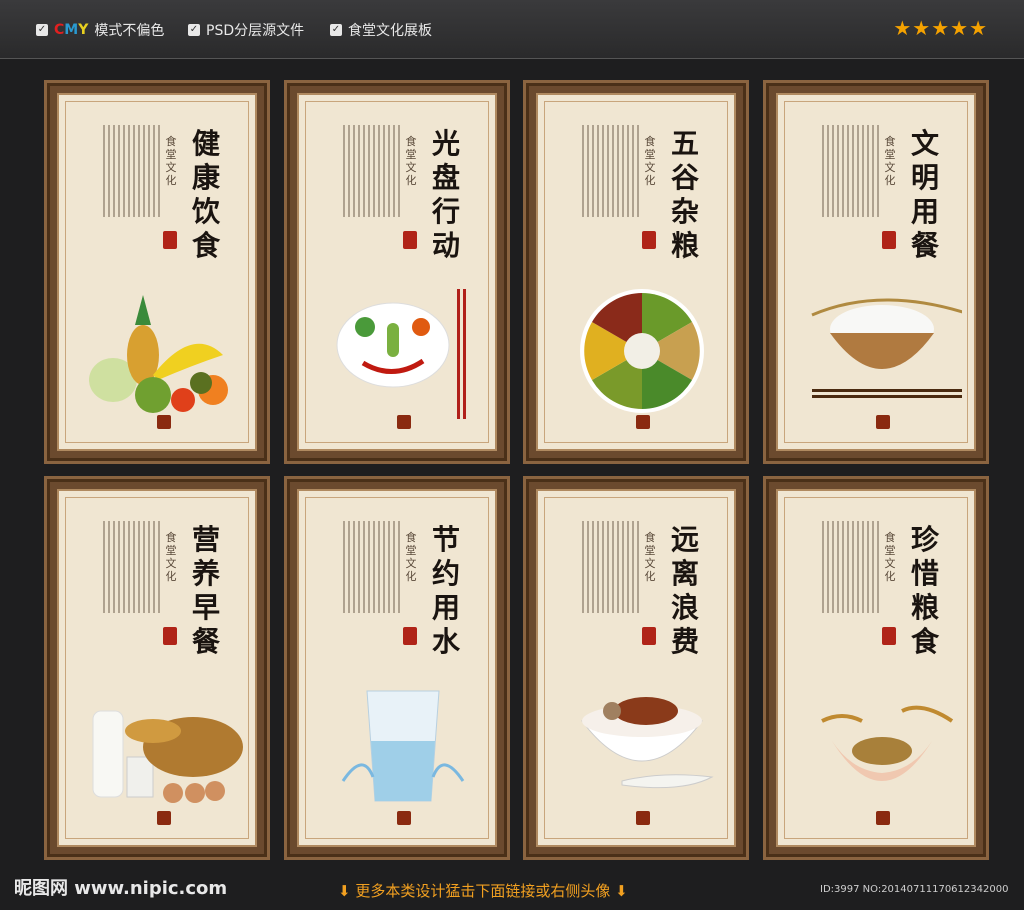  I want to click on feature-board: ✓ 食堂文化展板, so click(381, 30).